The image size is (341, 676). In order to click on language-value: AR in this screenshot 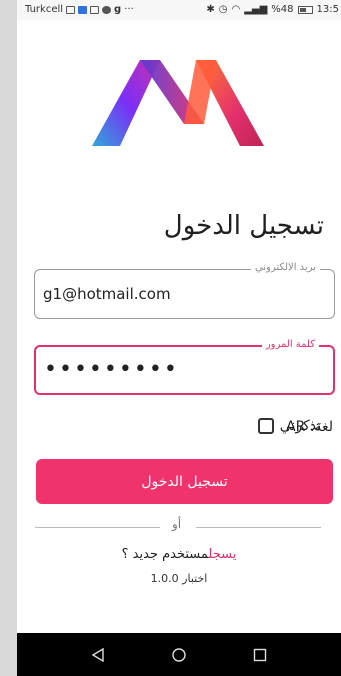, I will do `click(296, 427)`.